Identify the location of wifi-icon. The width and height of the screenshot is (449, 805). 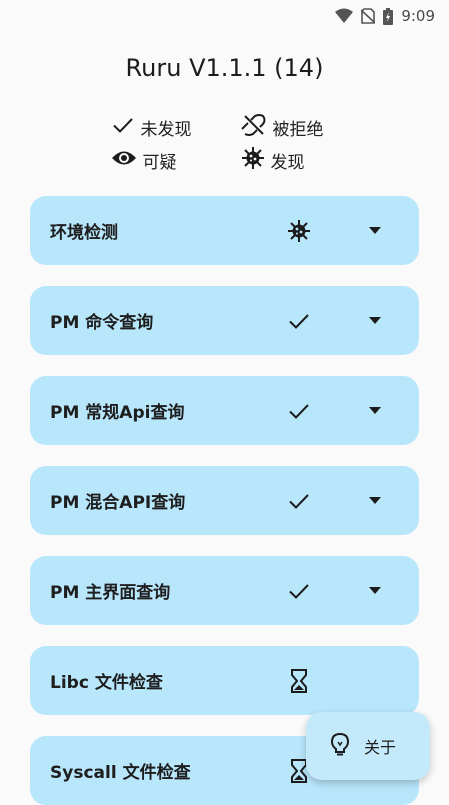
(344, 16).